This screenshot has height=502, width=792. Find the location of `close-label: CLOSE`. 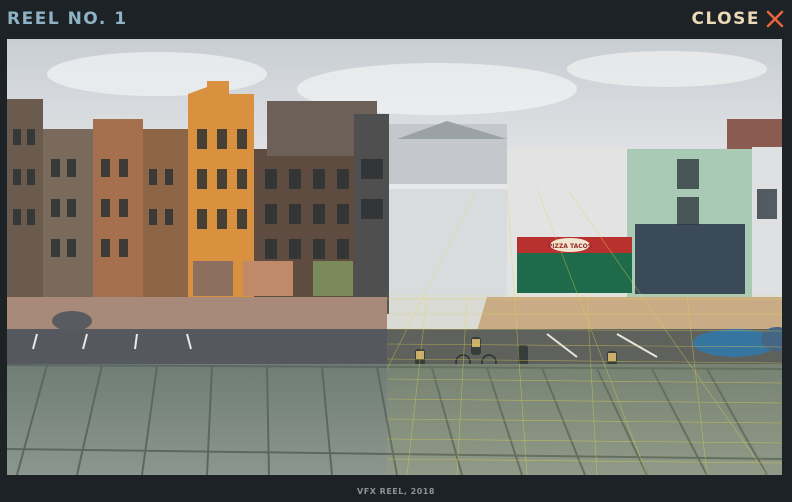

close-label: CLOSE is located at coordinates (725, 19).